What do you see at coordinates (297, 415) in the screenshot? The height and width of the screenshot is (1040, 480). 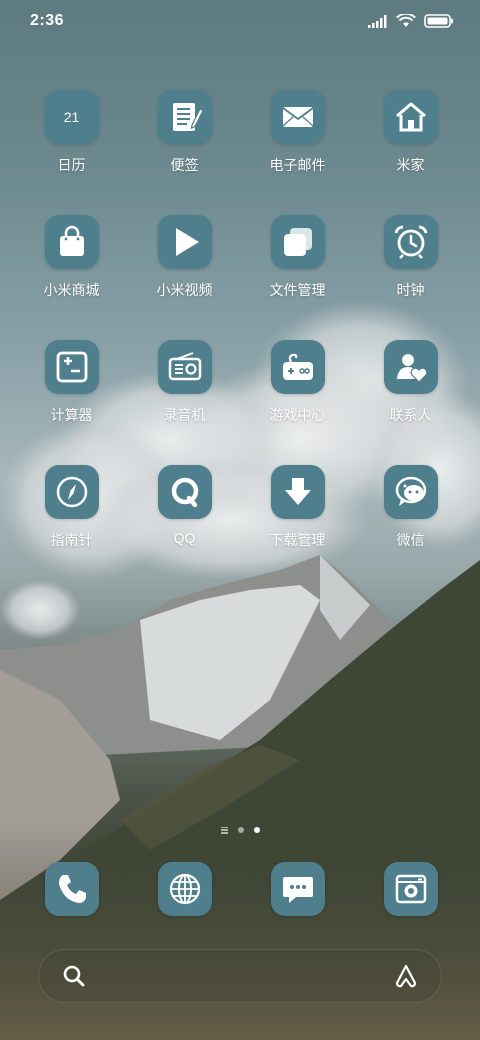 I see `app-label: 游戏中心` at bounding box center [297, 415].